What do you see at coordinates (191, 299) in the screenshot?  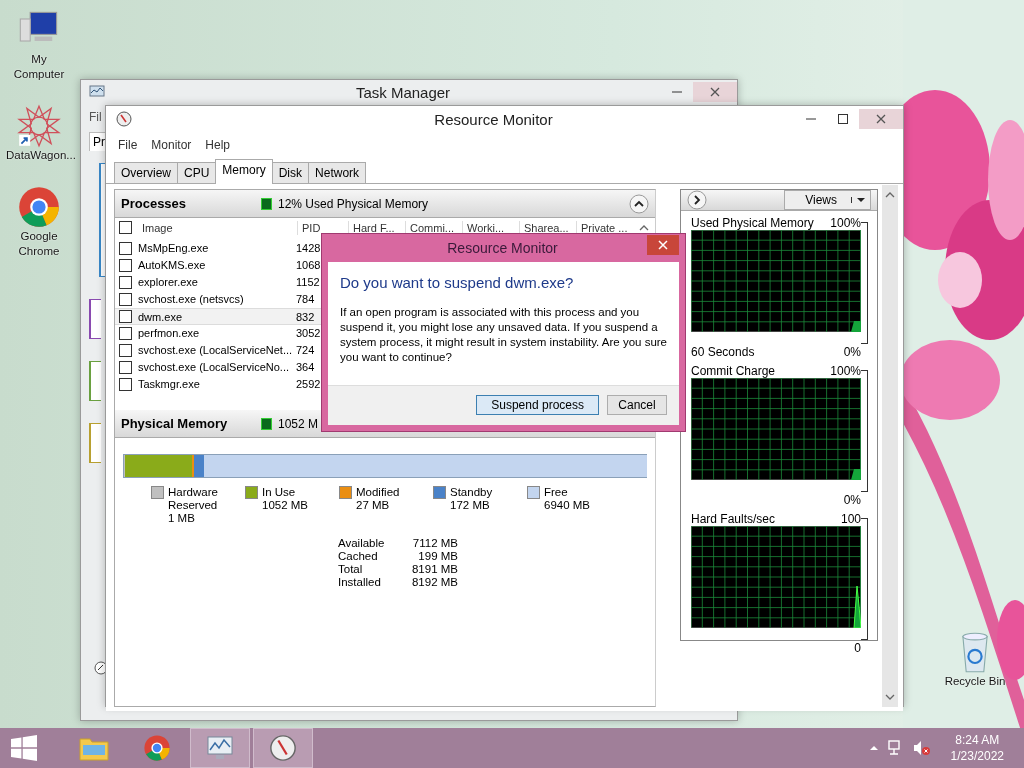 I see `table-cell-text: svchost.exe (netsvcs)` at bounding box center [191, 299].